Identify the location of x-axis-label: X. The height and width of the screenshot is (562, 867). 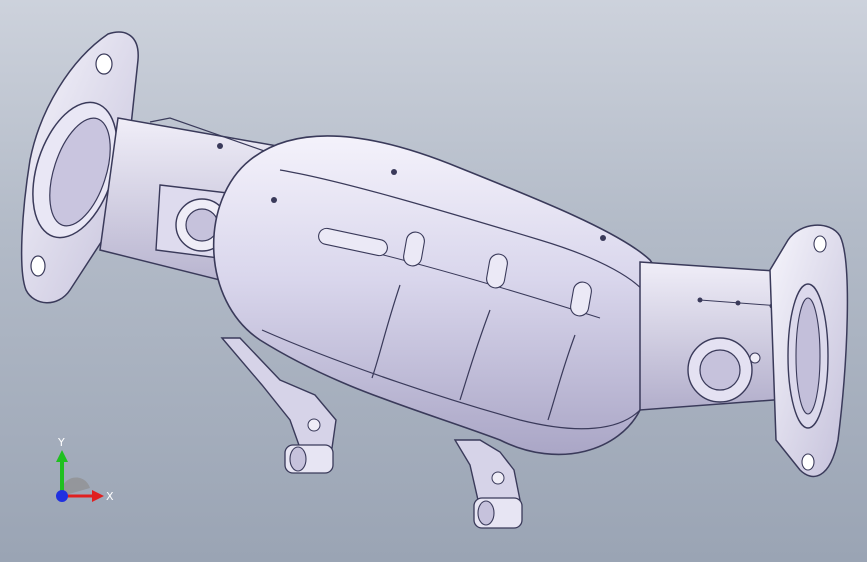
(110, 496).